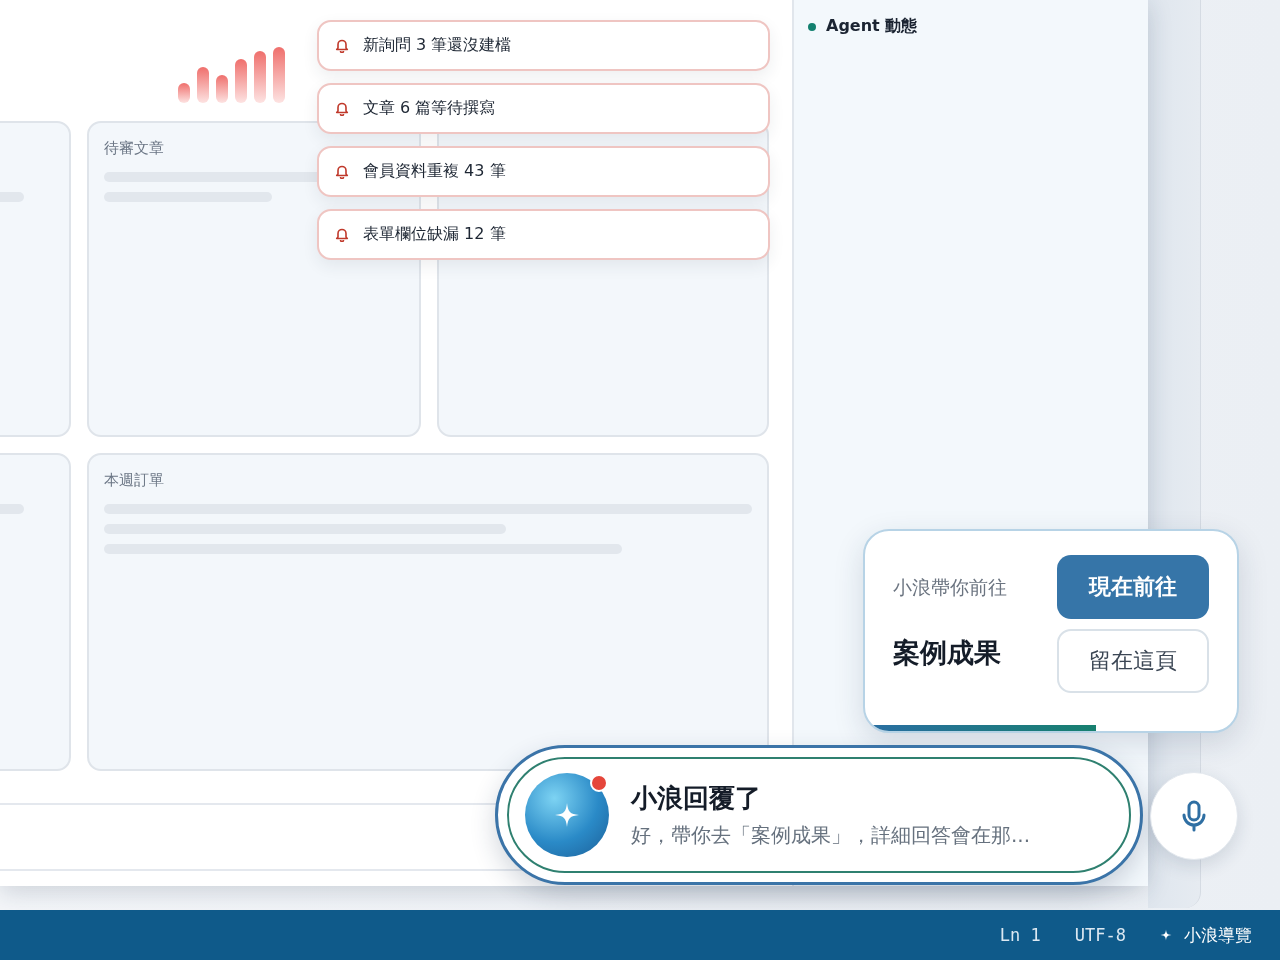  Describe the element at coordinates (429, 108) in the screenshot. I see `notification-text: 文章 6 篇等待撰寫` at that location.